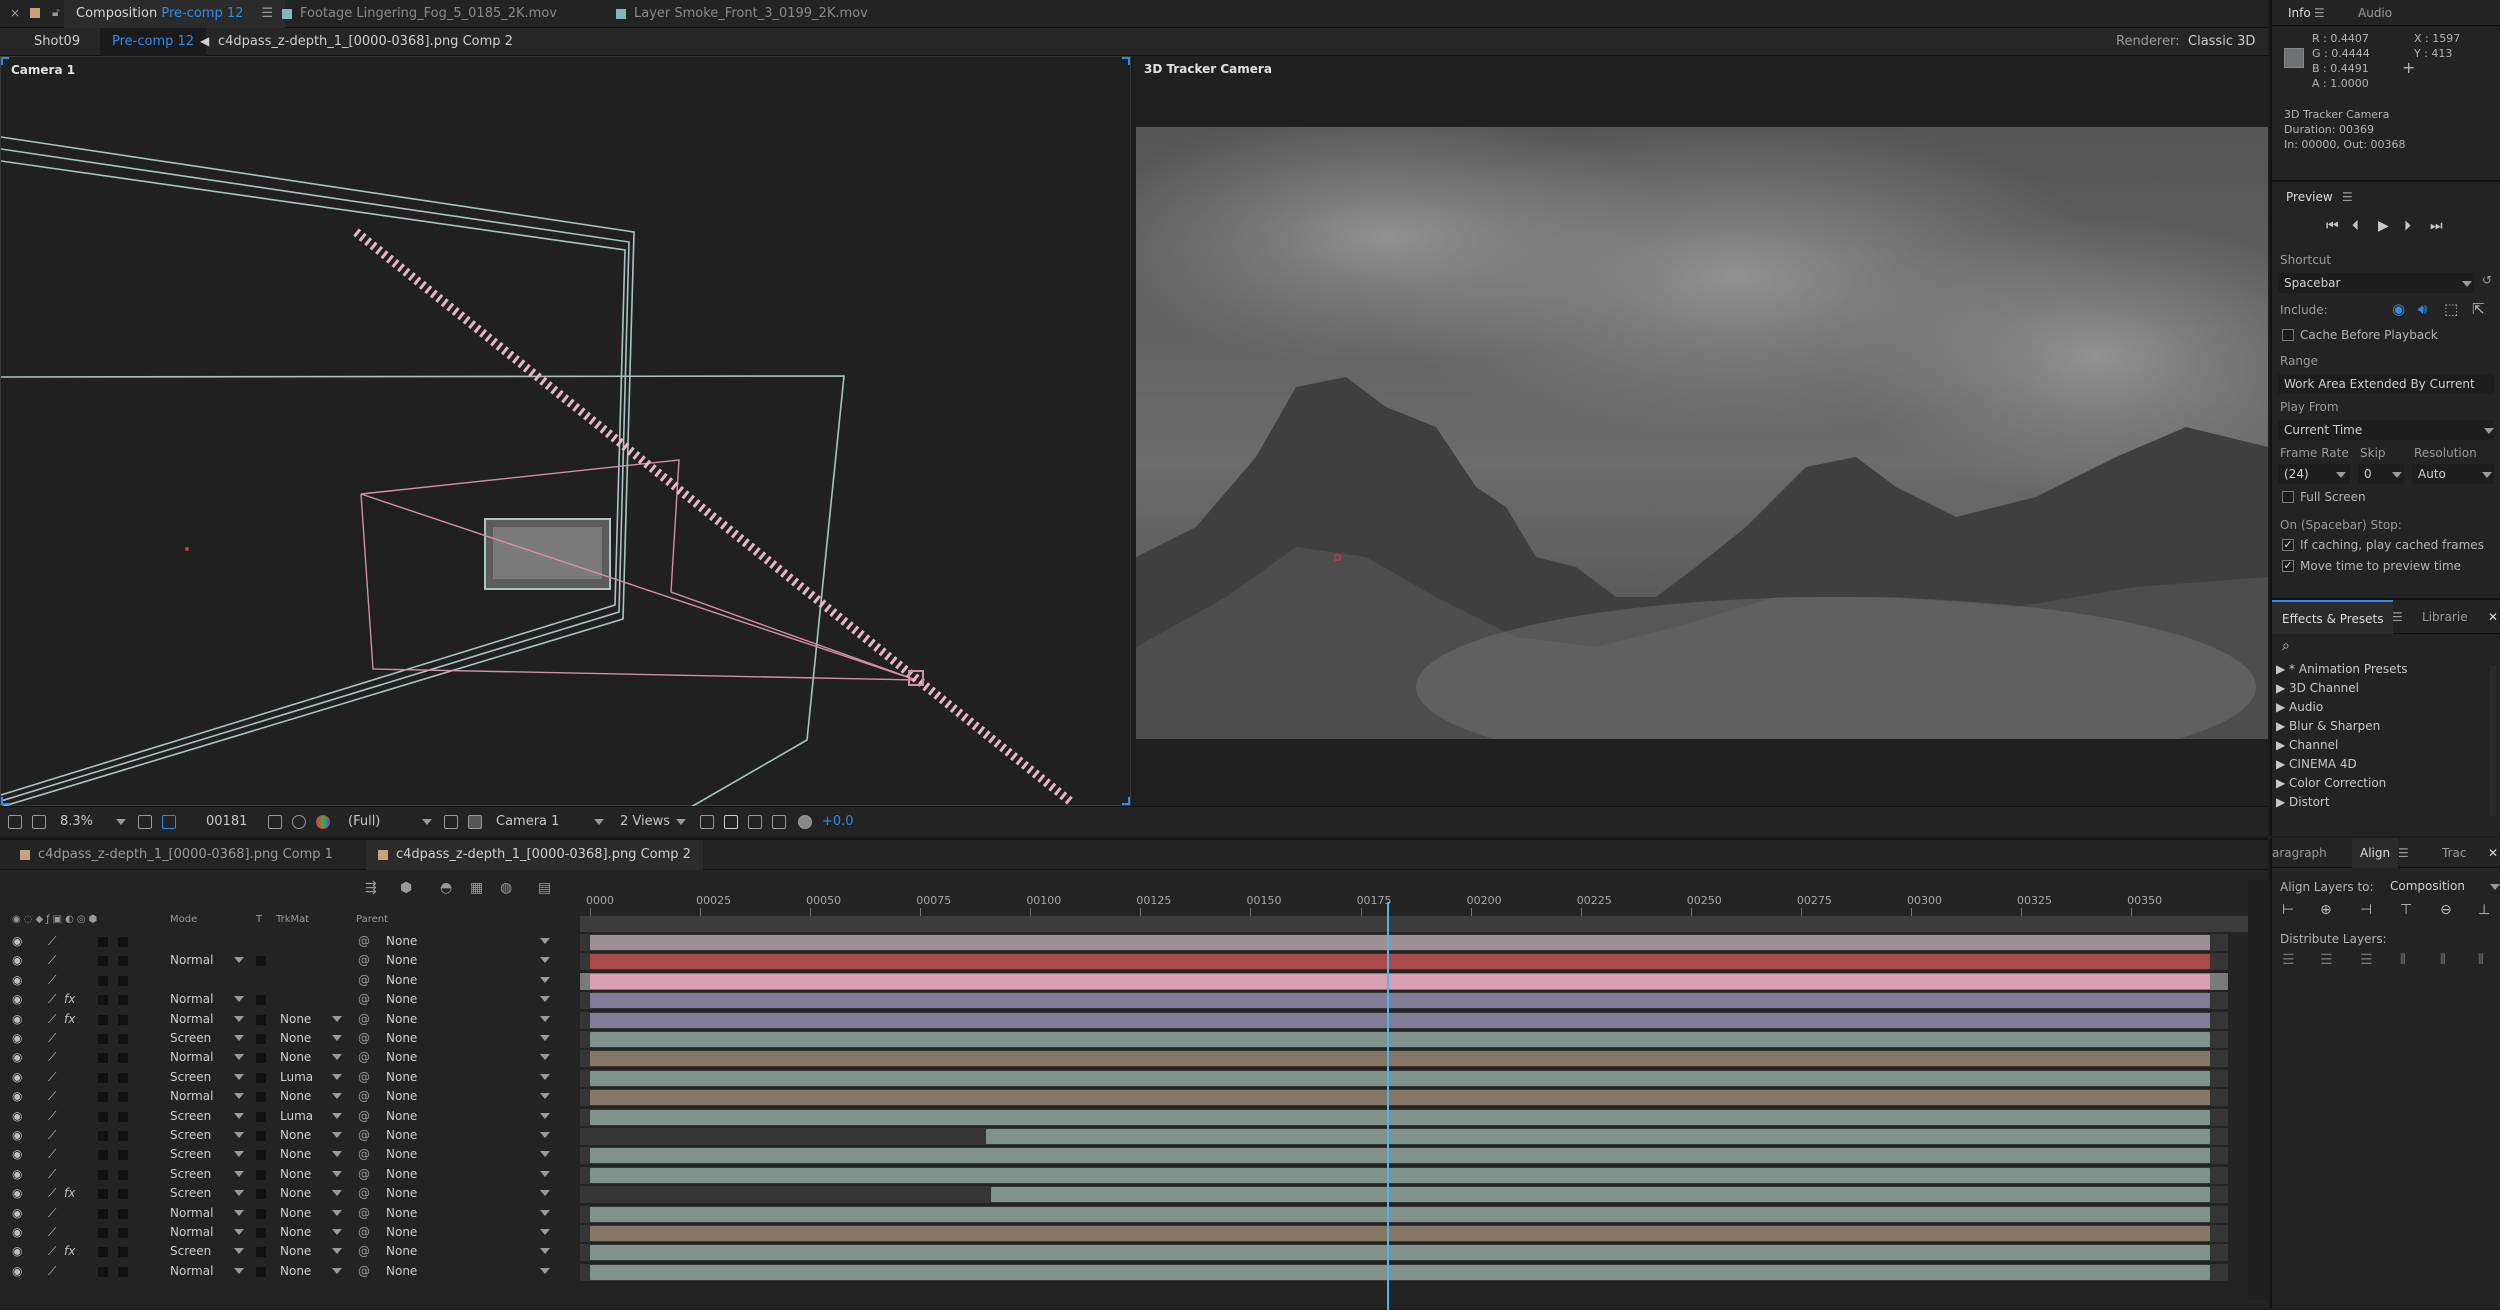  I want to click on align-bottom-icon: ⊥, so click(2484, 910).